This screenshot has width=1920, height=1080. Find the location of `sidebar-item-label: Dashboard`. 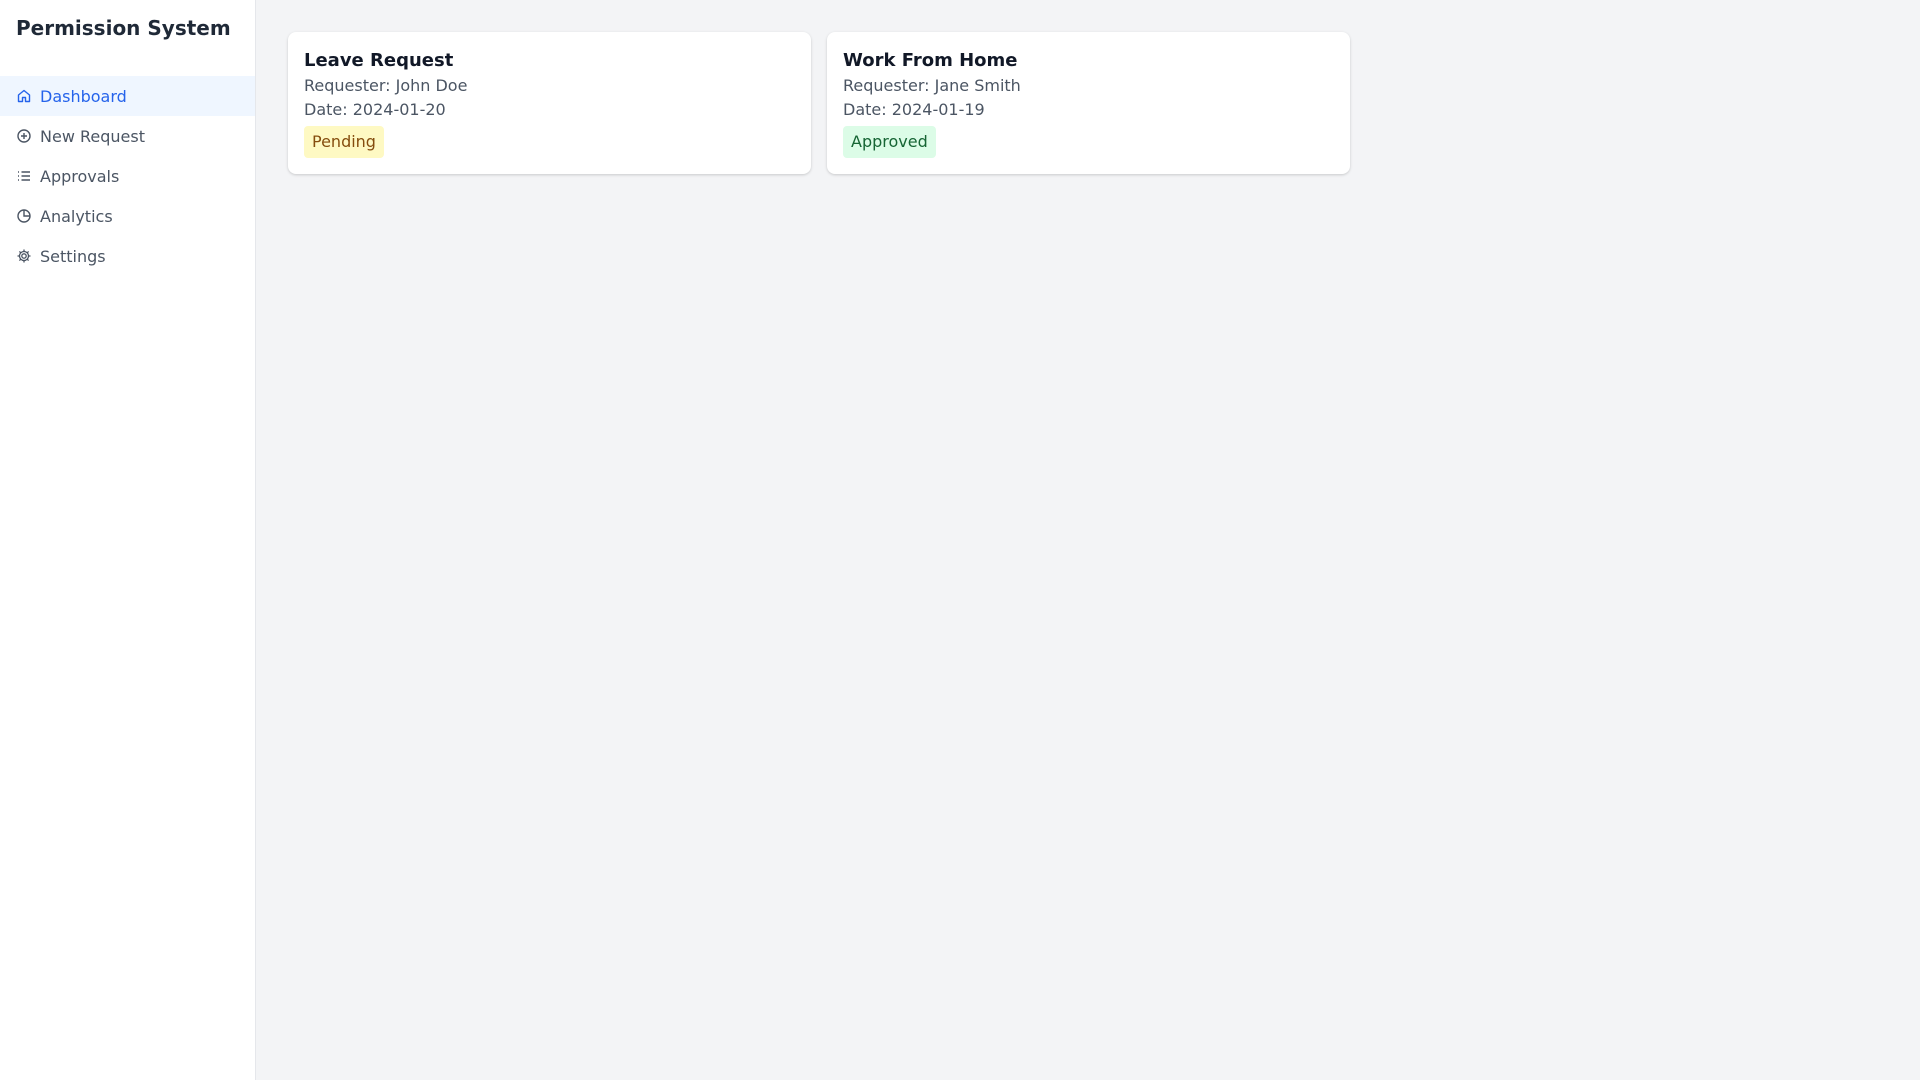

sidebar-item-label: Dashboard is located at coordinates (83, 96).